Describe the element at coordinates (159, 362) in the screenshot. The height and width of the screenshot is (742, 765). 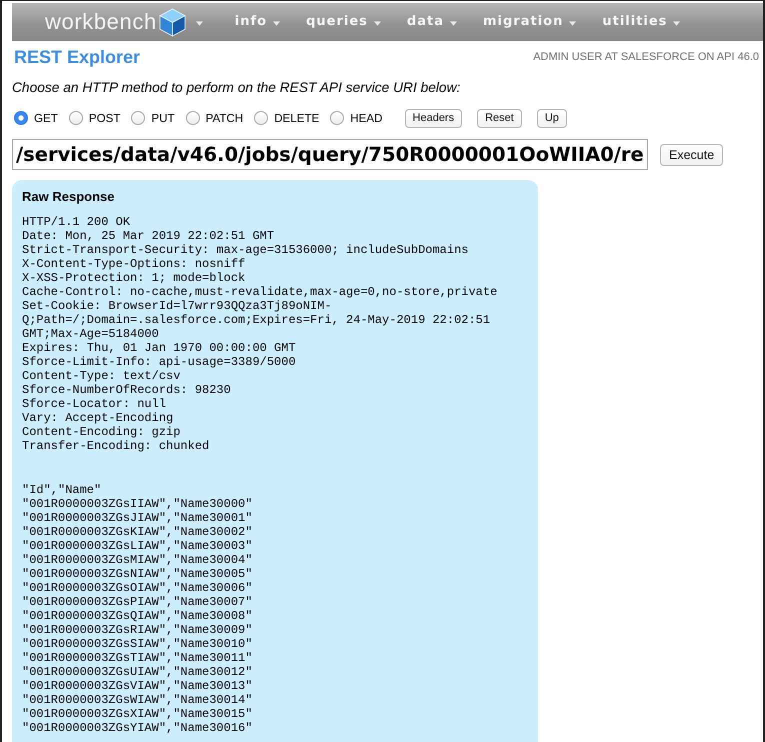
I see `response-header-line: Sforce-Limit-Info: api-usage=3389/5000` at that location.